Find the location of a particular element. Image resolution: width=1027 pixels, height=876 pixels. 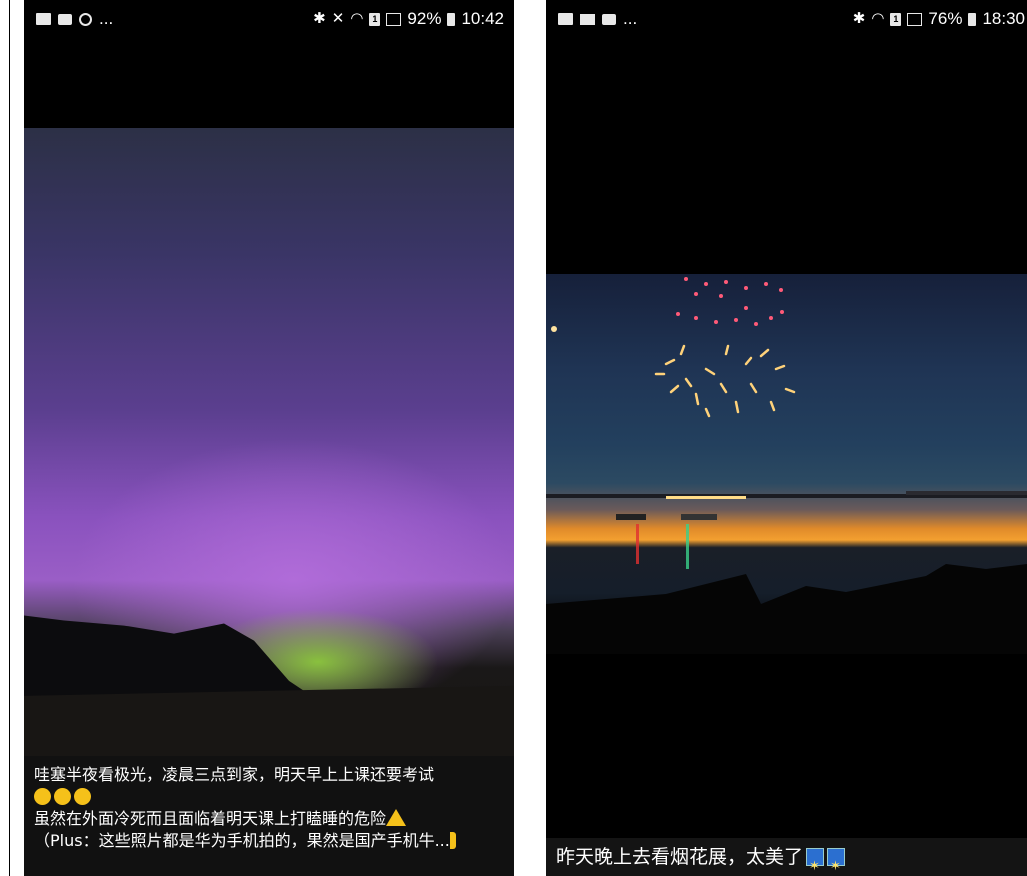

whatsapp-icon is located at coordinates (85, 19).